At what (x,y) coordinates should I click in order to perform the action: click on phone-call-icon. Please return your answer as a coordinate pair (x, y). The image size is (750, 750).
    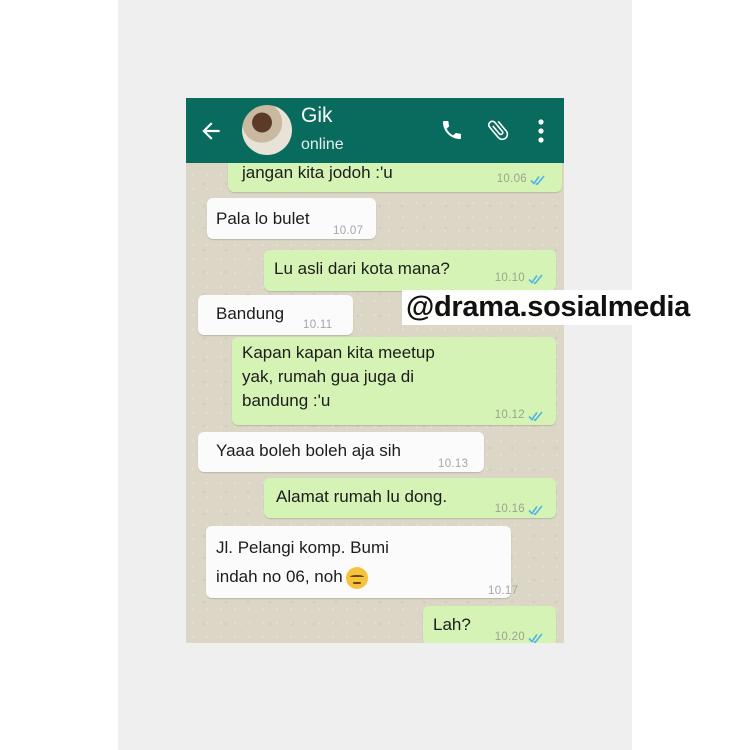
    Looking at the image, I should click on (452, 130).